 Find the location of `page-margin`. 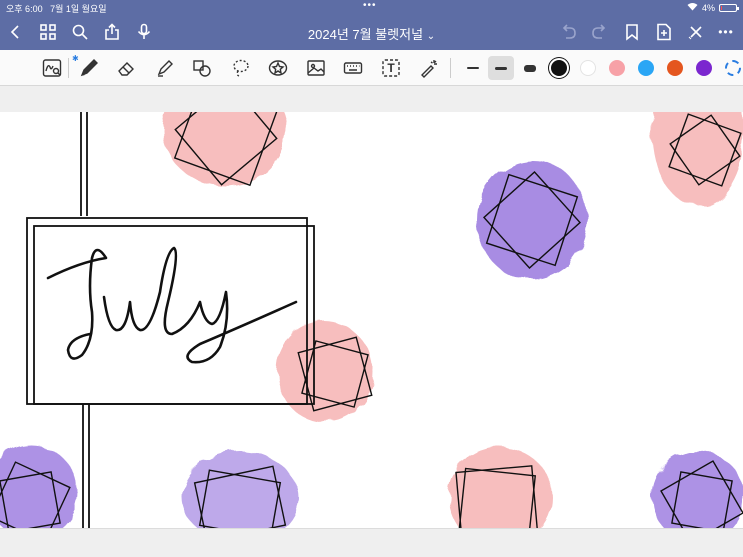

page-margin is located at coordinates (371, 99).